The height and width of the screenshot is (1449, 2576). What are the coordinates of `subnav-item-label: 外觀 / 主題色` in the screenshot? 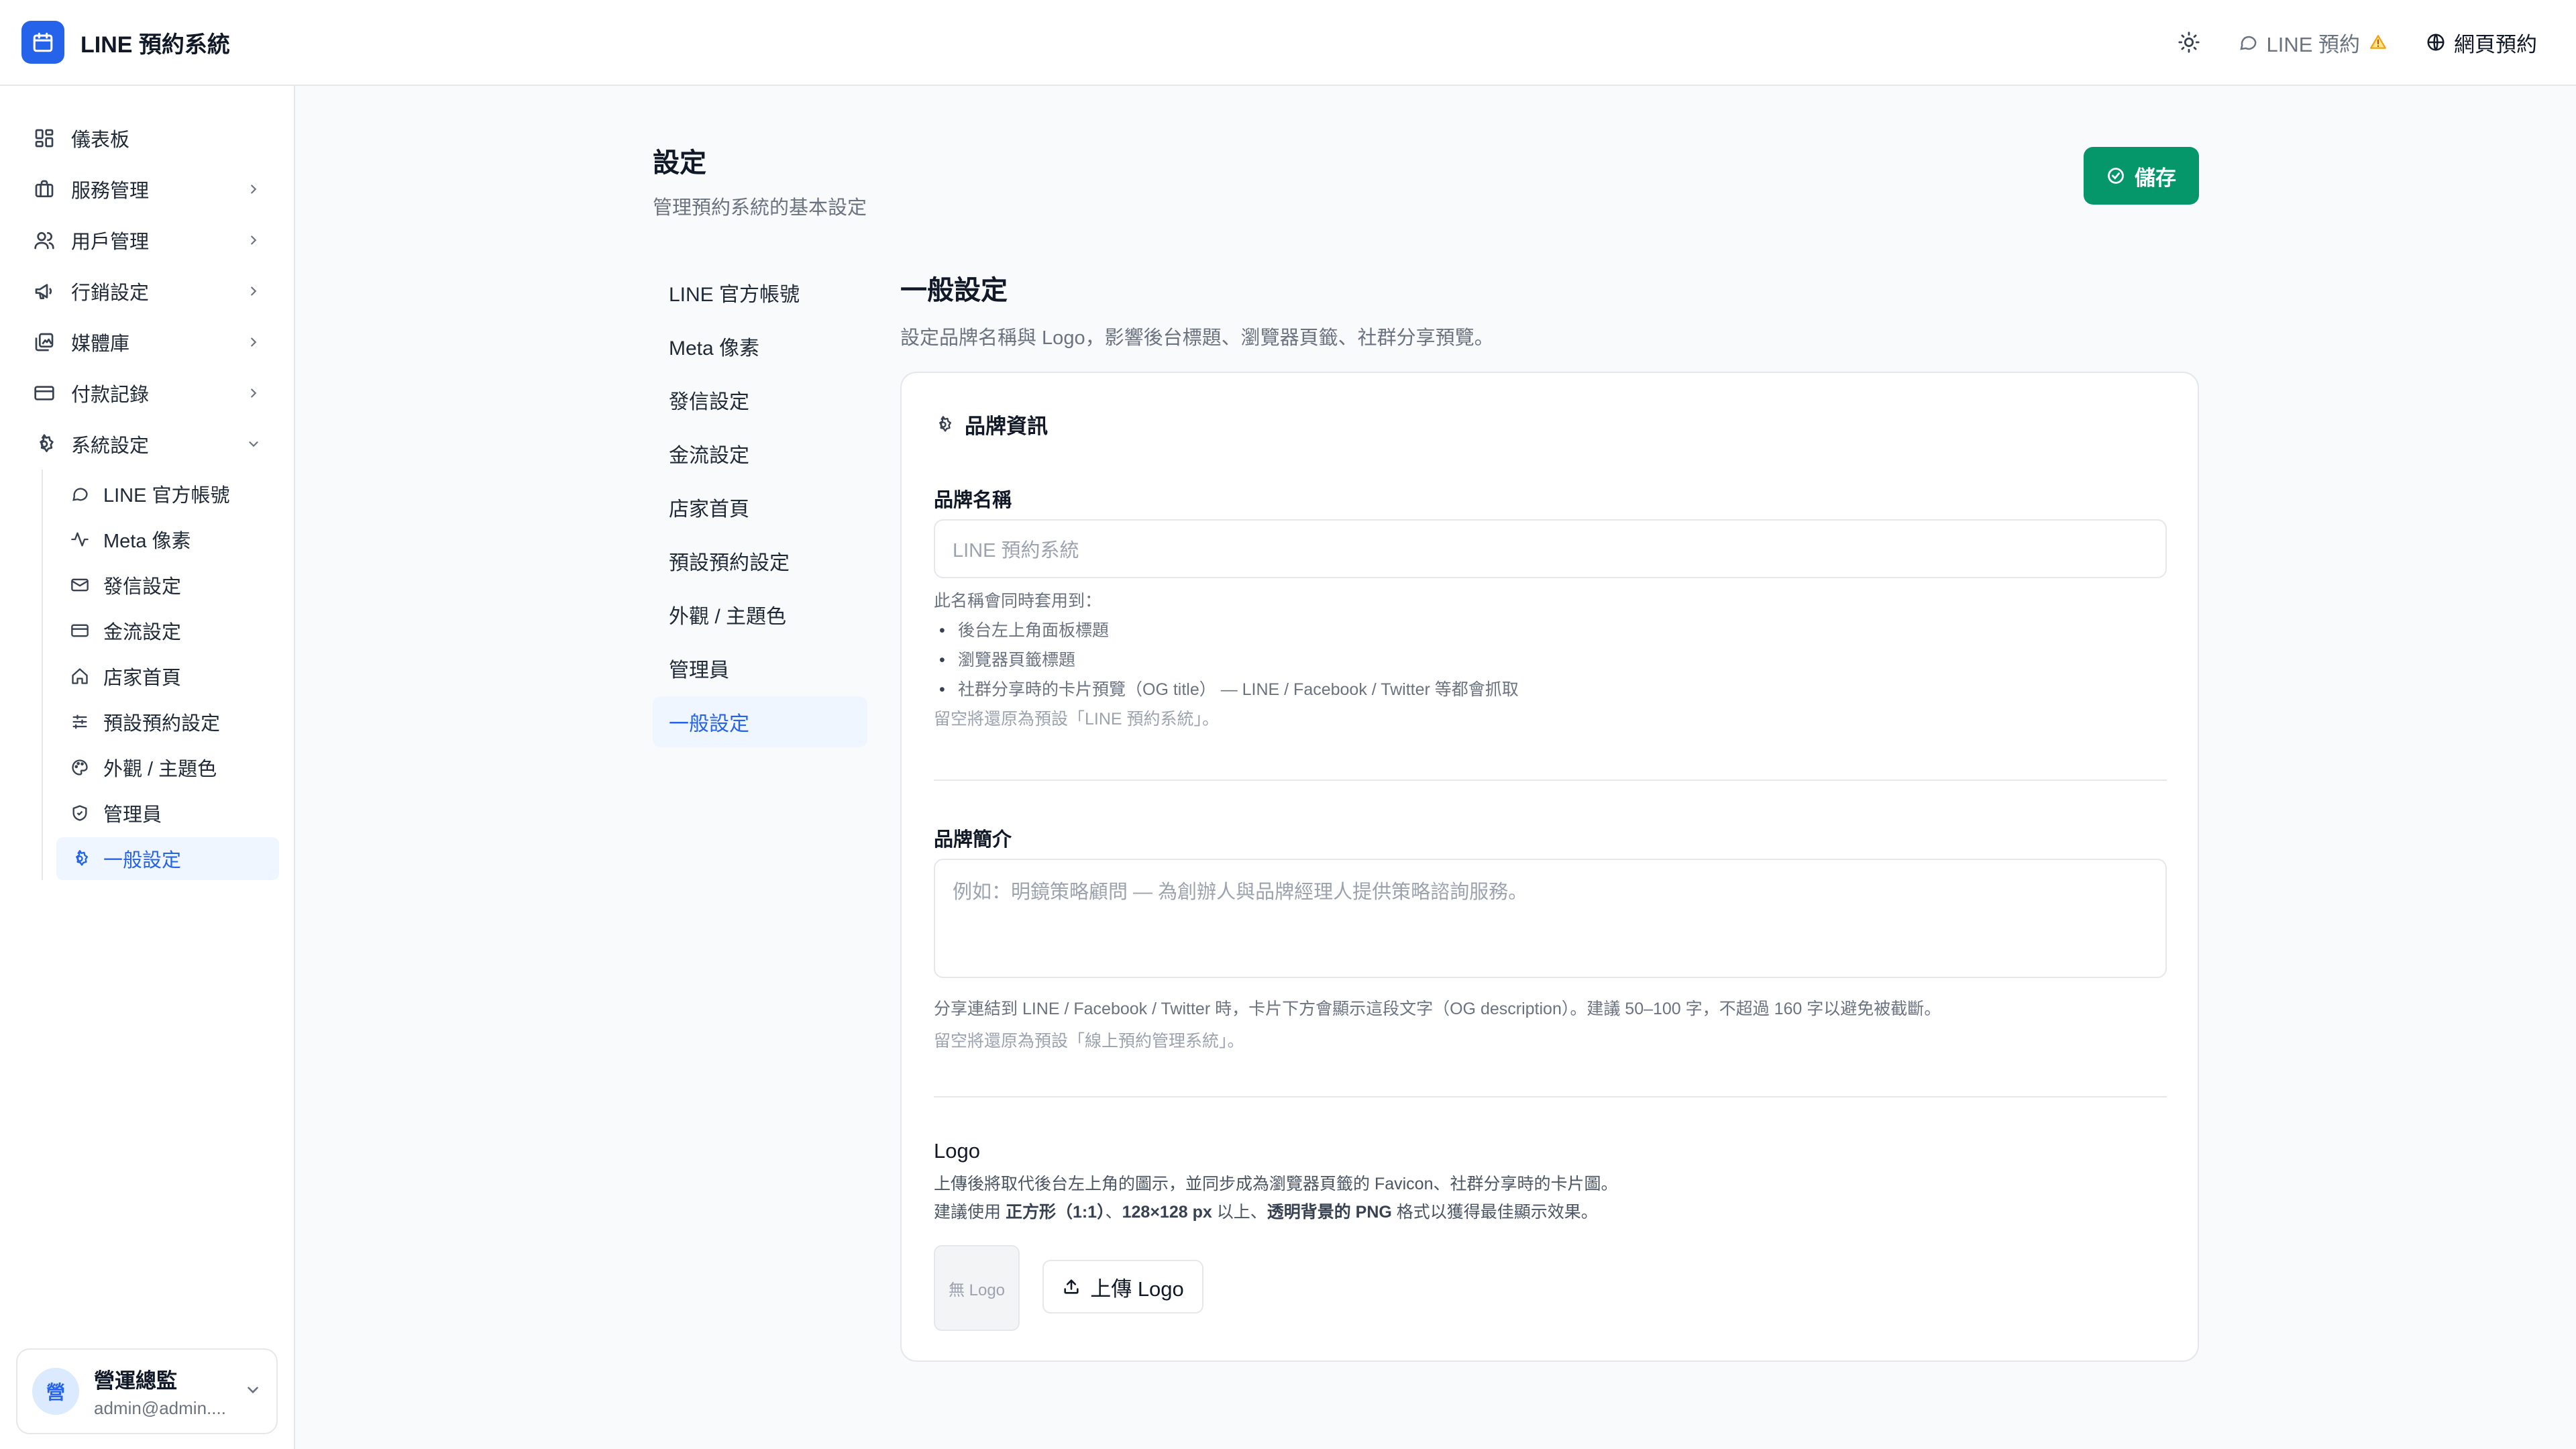 It's located at (160, 769).